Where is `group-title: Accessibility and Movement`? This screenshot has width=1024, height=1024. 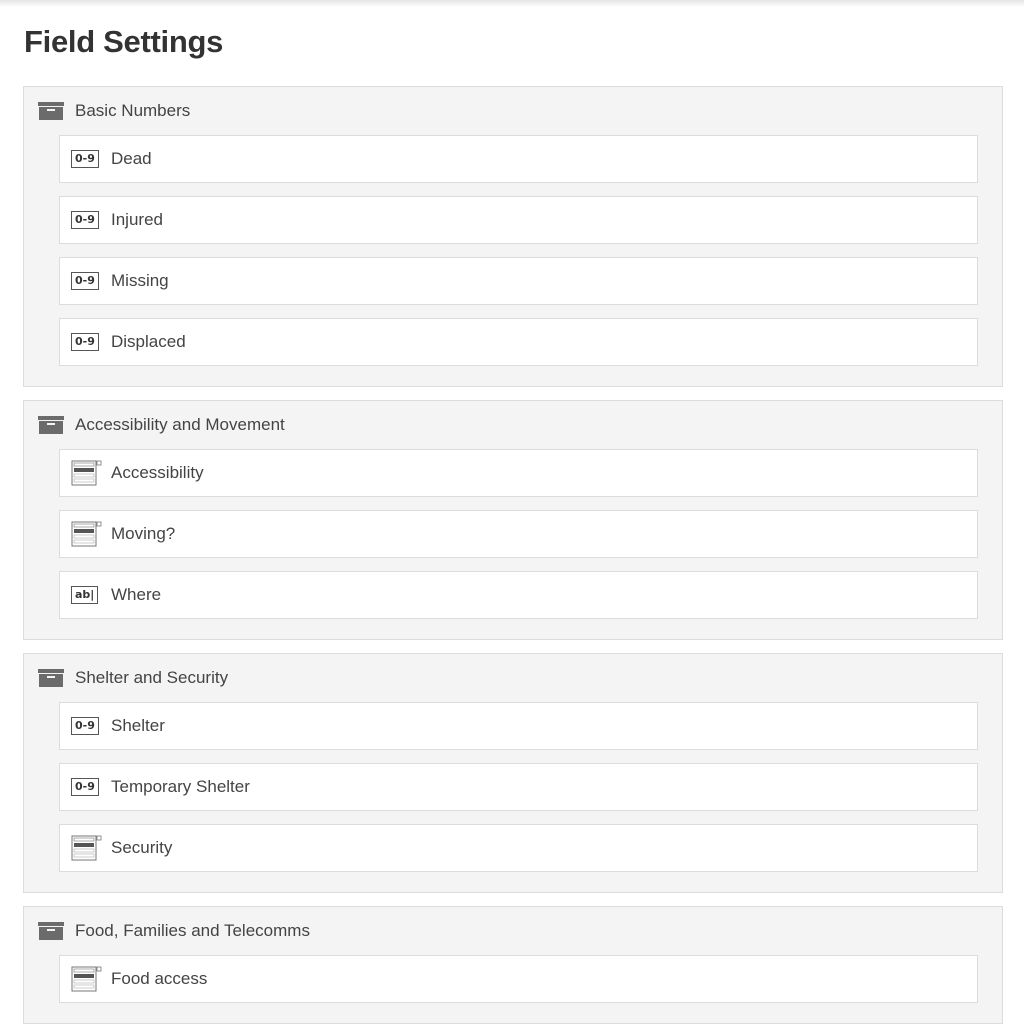 group-title: Accessibility and Movement is located at coordinates (180, 424).